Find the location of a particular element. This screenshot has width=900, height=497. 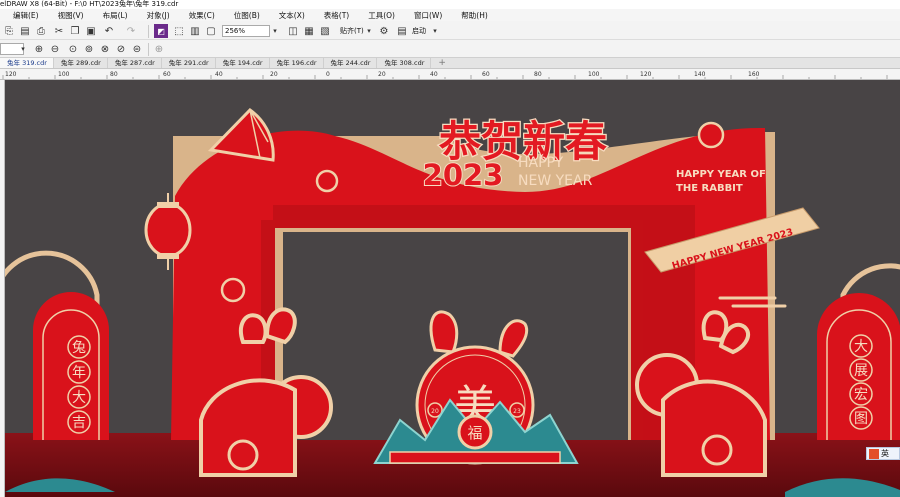

menu-tools: 工具(O) is located at coordinates (378, 15).